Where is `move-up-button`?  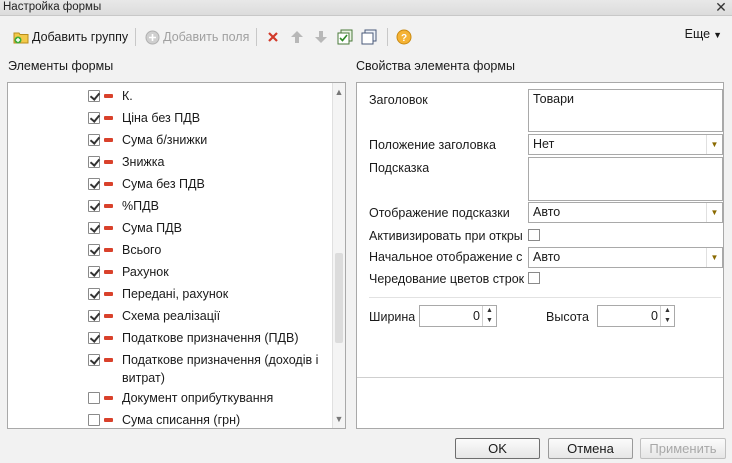 move-up-button is located at coordinates (298, 37).